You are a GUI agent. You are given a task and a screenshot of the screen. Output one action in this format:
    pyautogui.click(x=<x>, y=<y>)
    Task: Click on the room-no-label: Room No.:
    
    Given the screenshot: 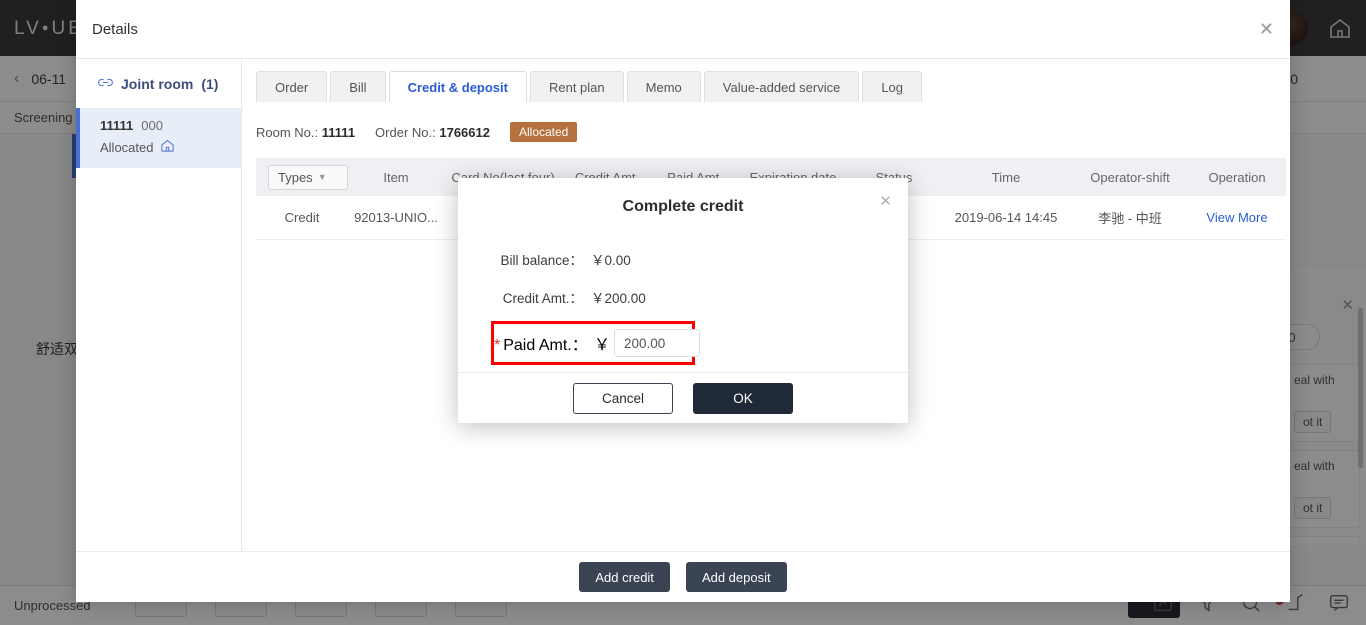 What is the action you would take?
    pyautogui.click(x=287, y=132)
    